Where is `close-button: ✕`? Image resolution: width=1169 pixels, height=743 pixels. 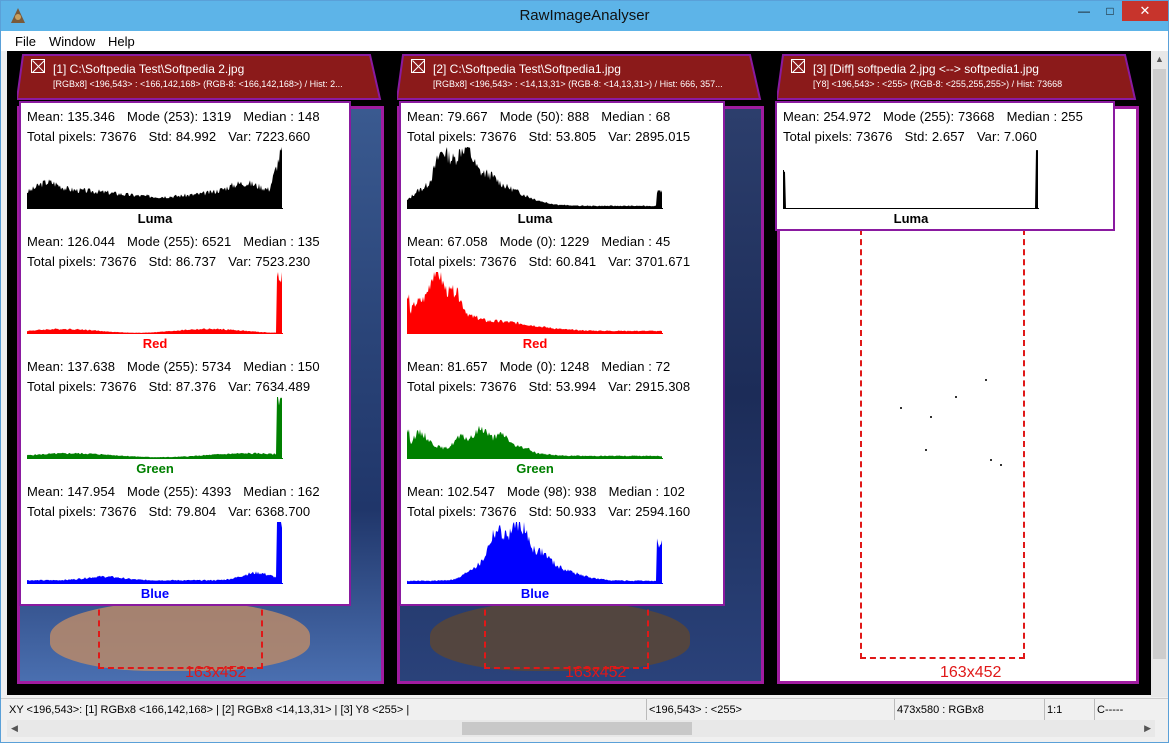 close-button: ✕ is located at coordinates (1145, 11).